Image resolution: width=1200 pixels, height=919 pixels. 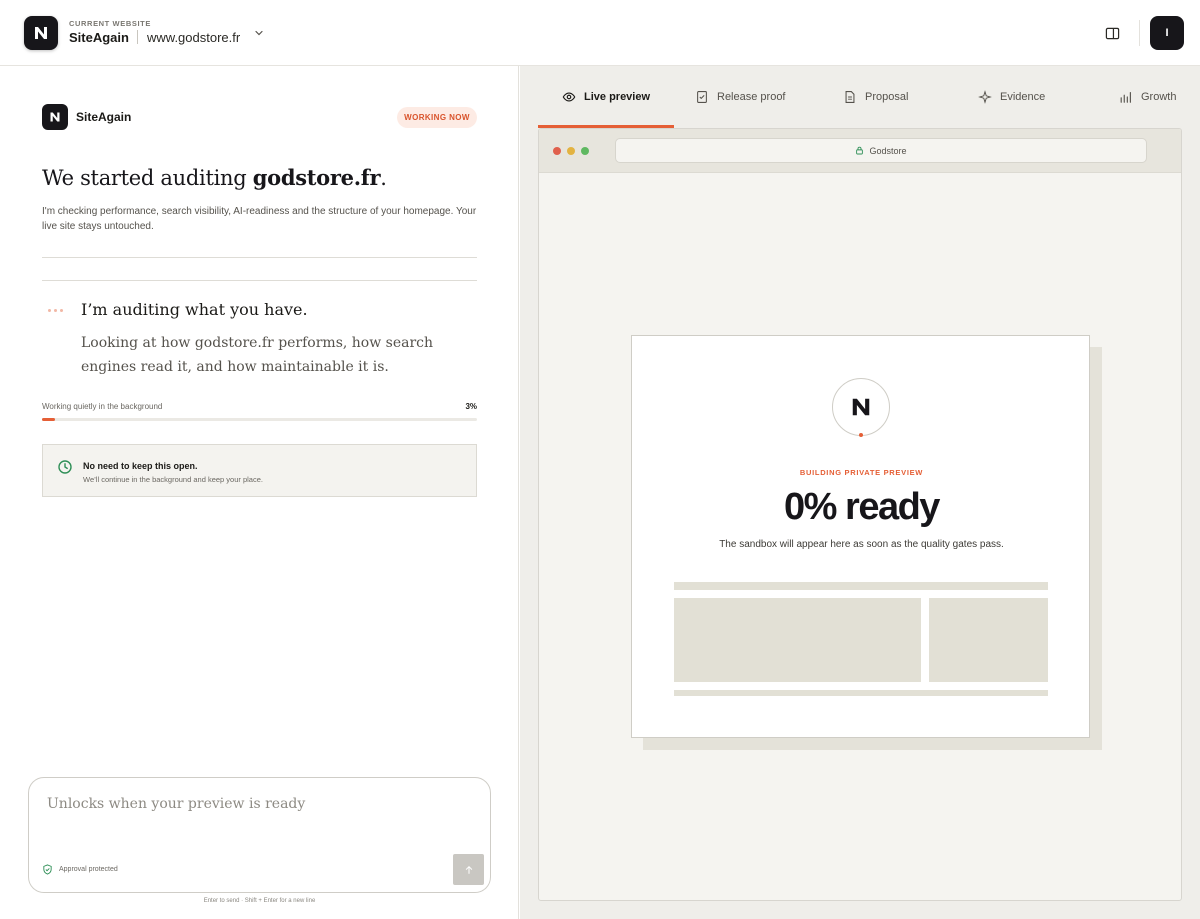 What do you see at coordinates (316, 177) in the screenshot?
I see `headline-domain: godstore.fr` at bounding box center [316, 177].